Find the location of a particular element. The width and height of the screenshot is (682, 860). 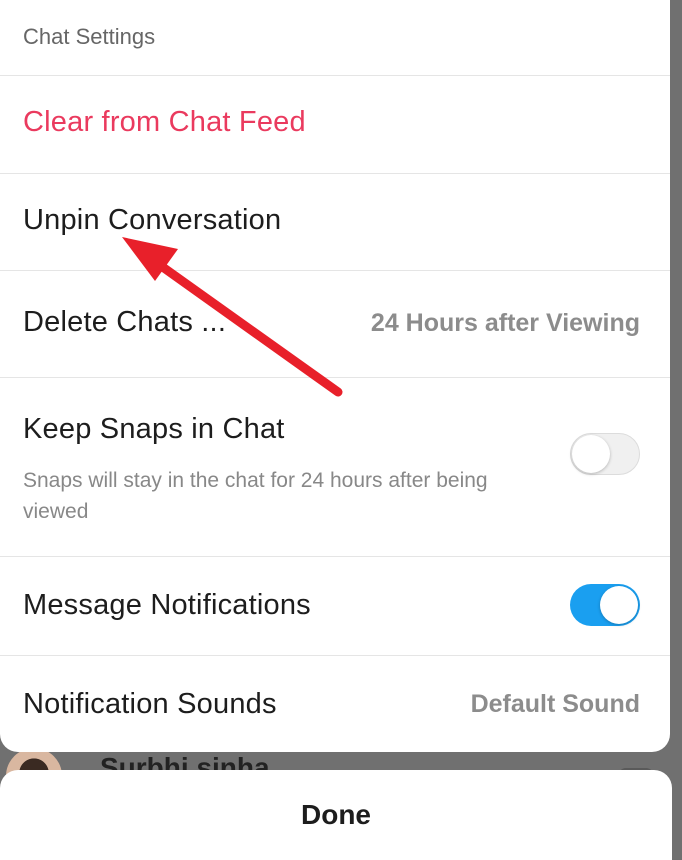

sheet-header: Chat Settings is located at coordinates (335, 38).